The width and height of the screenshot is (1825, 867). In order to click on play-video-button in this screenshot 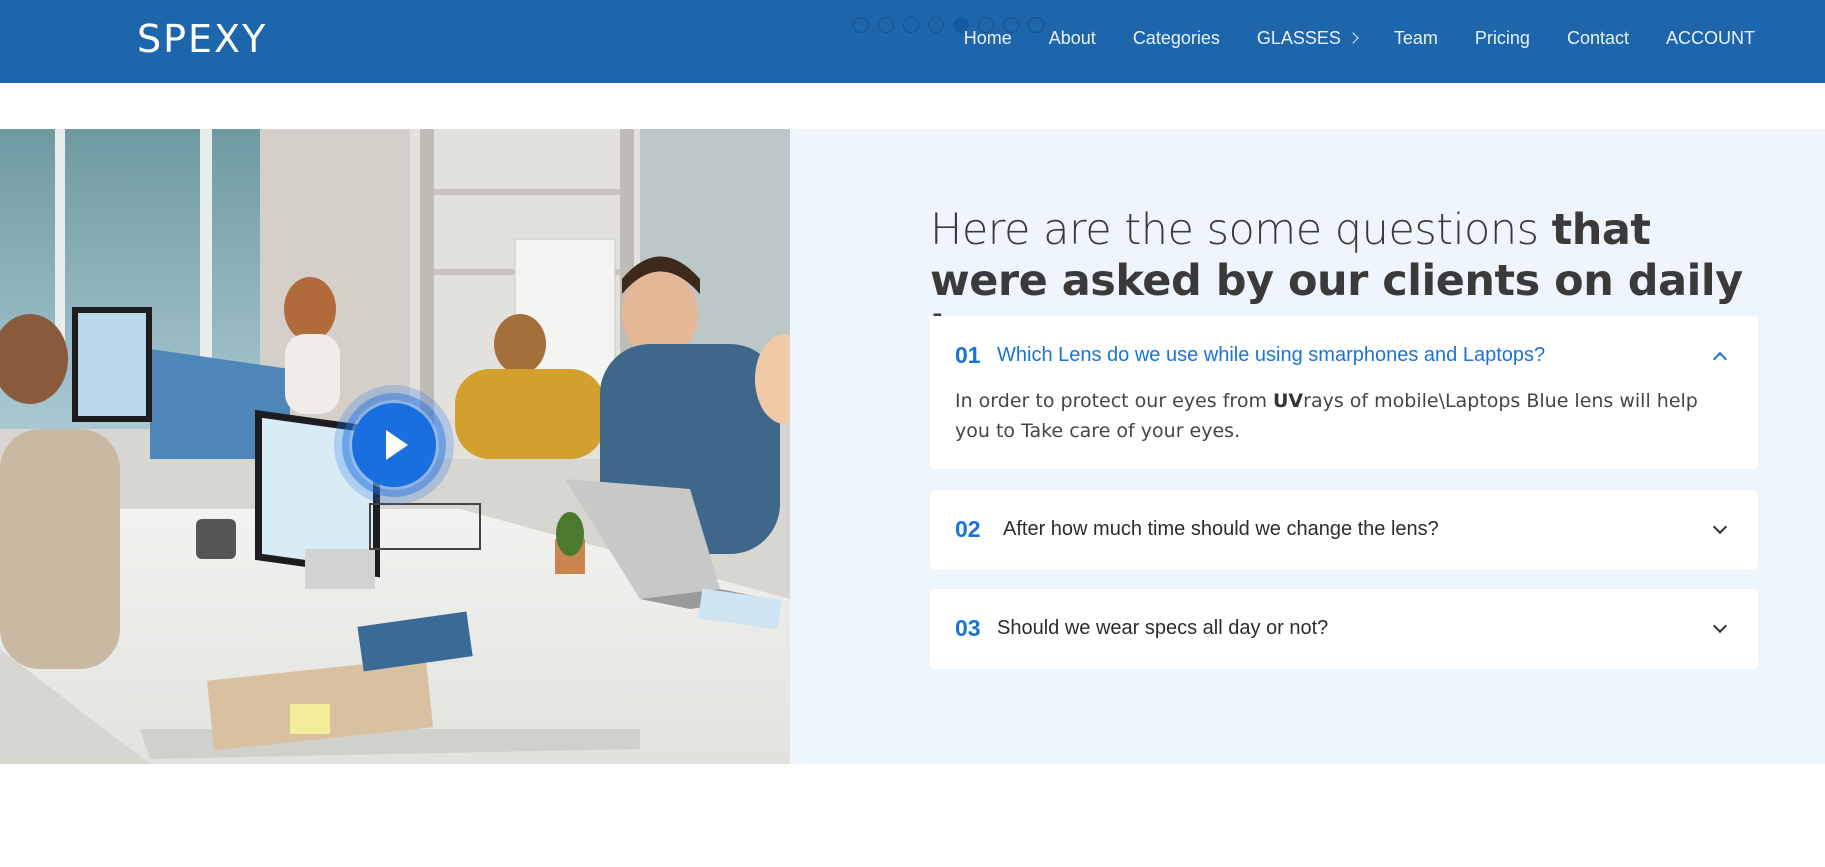, I will do `click(394, 445)`.